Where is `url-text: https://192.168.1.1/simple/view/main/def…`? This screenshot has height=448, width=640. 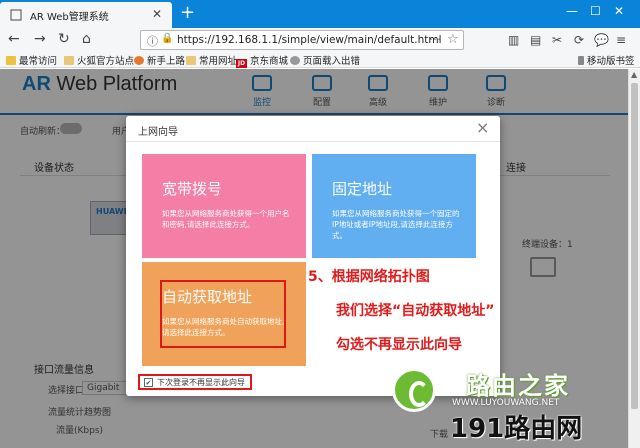 url-text: https://192.168.1.1/simple/view/main/def… is located at coordinates (309, 40).